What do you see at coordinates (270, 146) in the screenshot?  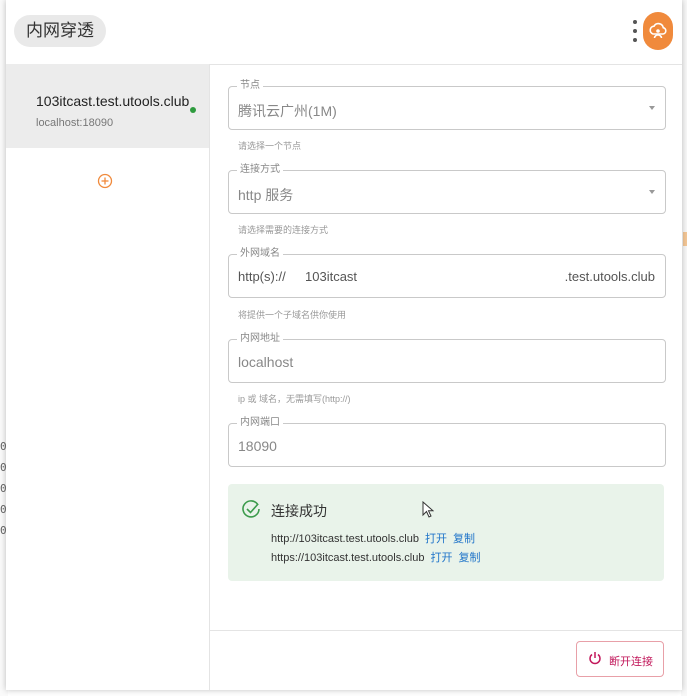 I see `node-helper: 请选择一个节点` at bounding box center [270, 146].